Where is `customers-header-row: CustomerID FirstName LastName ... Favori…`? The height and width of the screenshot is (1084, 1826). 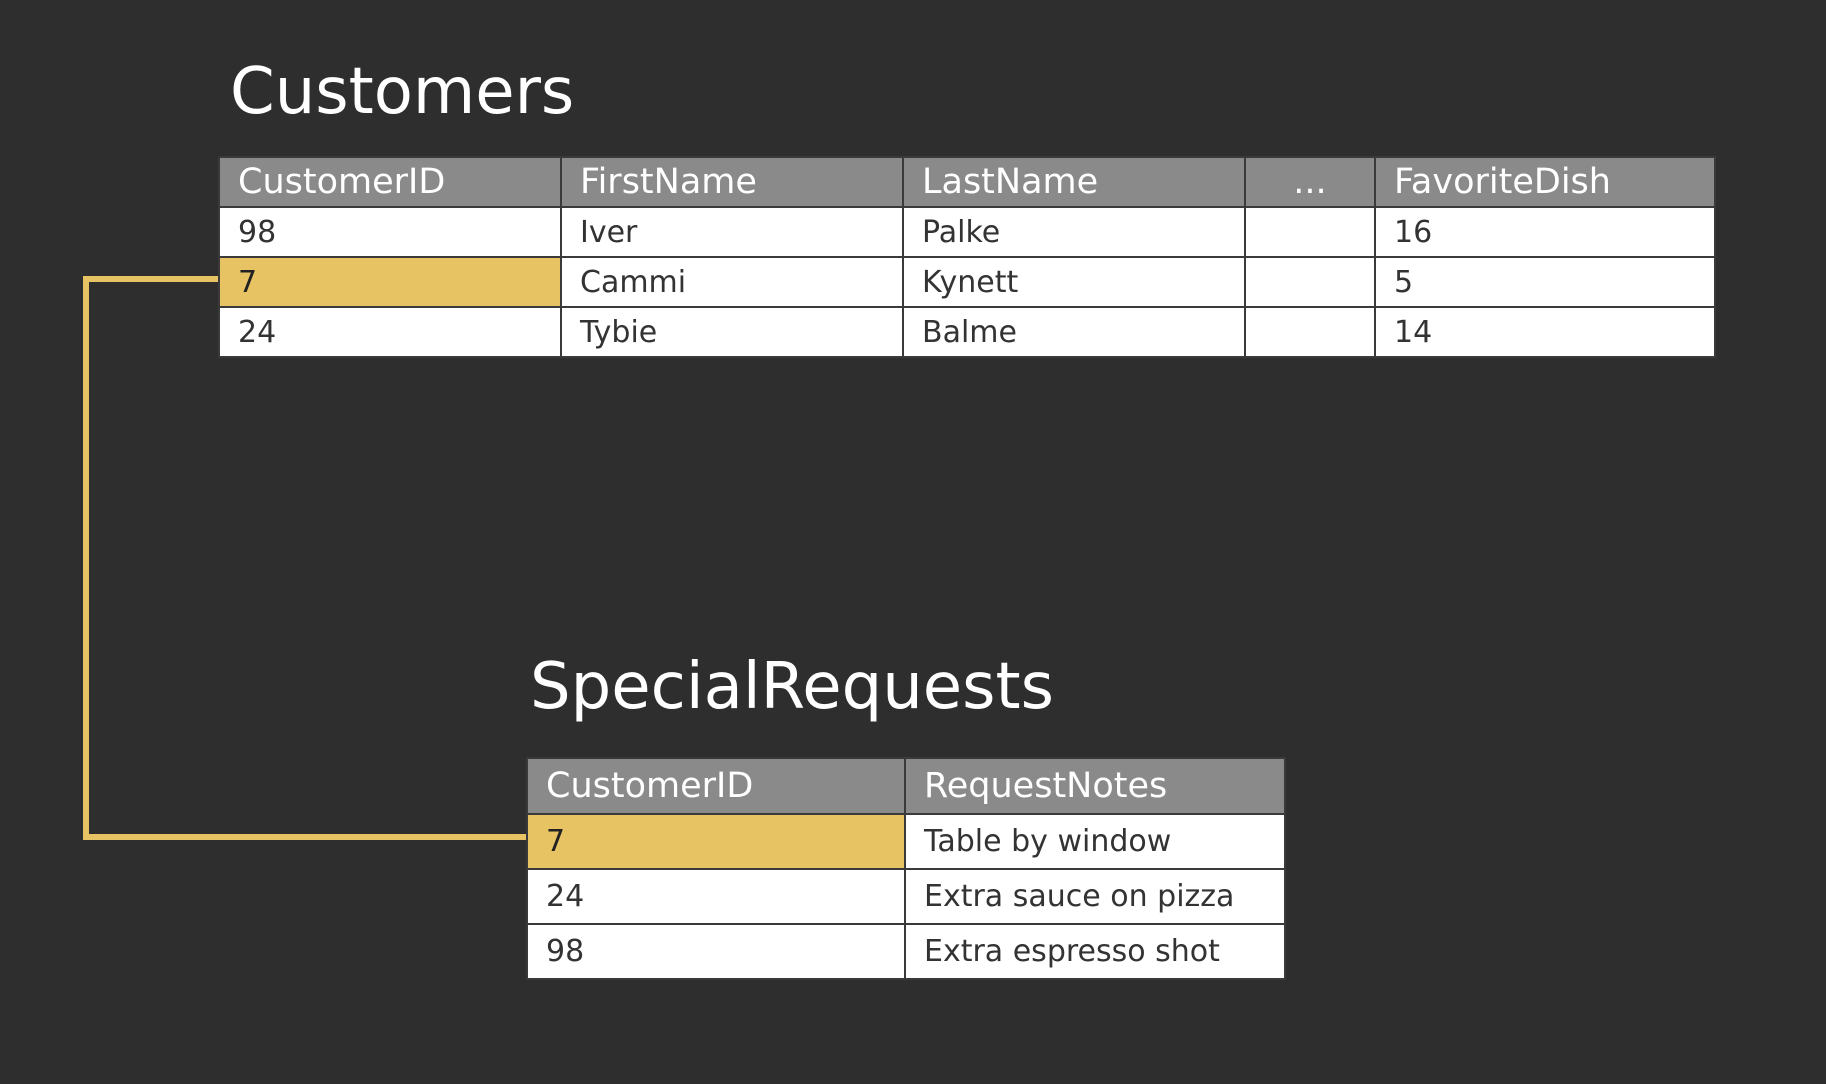 customers-header-row: CustomerID FirstName LastName ... Favori… is located at coordinates (967, 182).